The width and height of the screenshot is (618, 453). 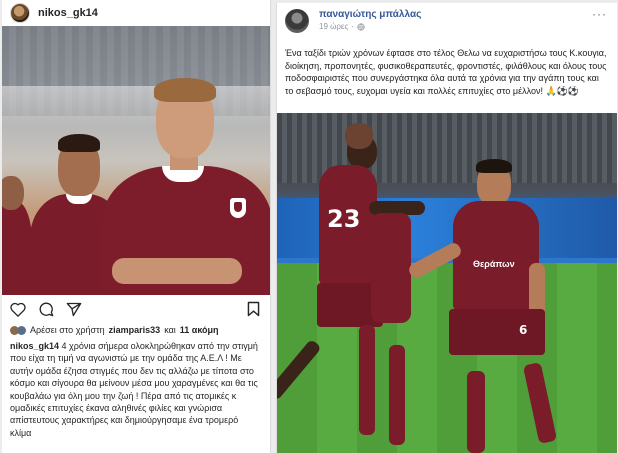 I want to click on liker-username: ziamparis33, so click(x=135, y=330).